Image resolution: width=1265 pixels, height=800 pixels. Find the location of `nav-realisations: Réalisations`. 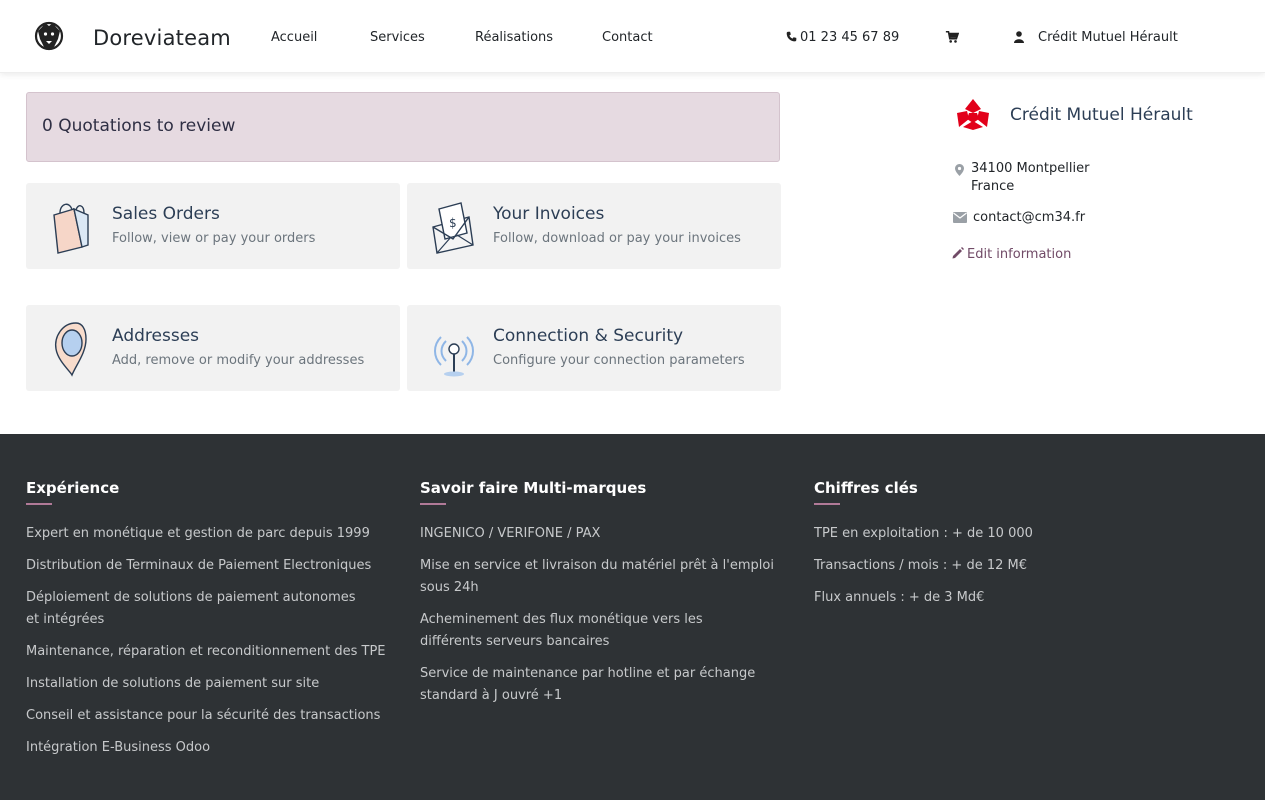

nav-realisations: Réalisations is located at coordinates (514, 37).